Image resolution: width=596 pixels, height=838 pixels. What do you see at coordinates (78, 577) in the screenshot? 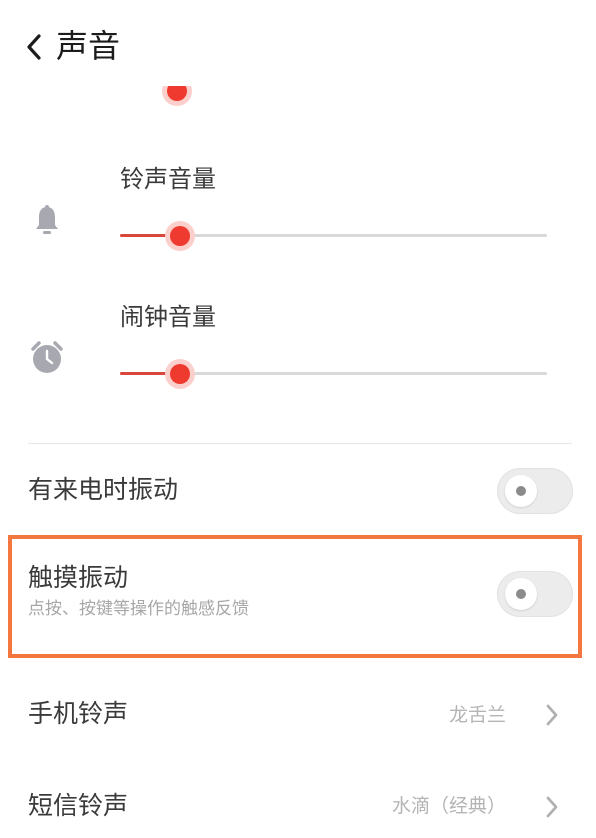
I see `touch-vibration-label: 触摸振动` at bounding box center [78, 577].